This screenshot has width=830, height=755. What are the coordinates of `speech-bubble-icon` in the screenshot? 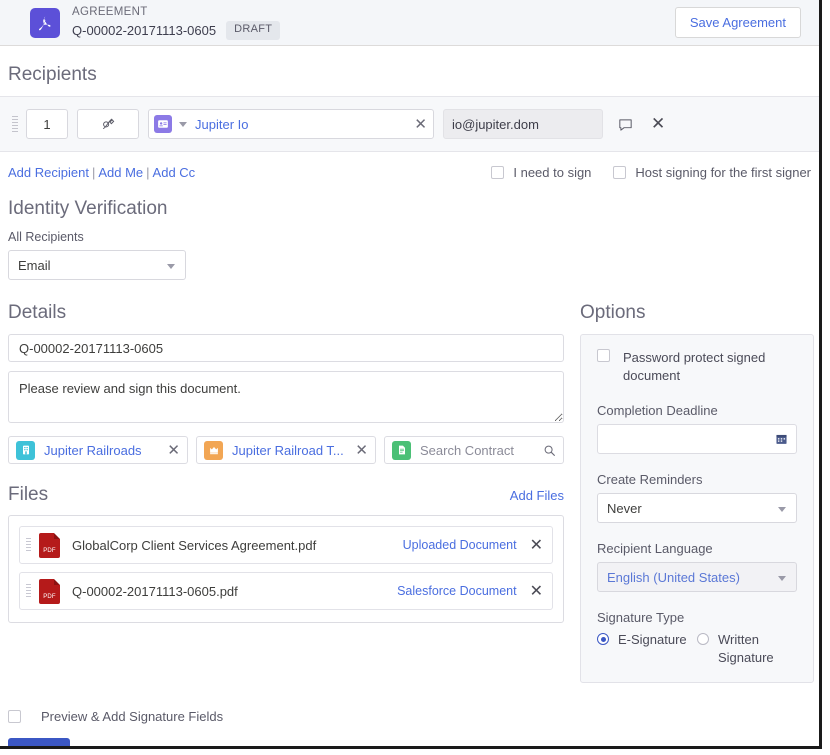 It's located at (625, 124).